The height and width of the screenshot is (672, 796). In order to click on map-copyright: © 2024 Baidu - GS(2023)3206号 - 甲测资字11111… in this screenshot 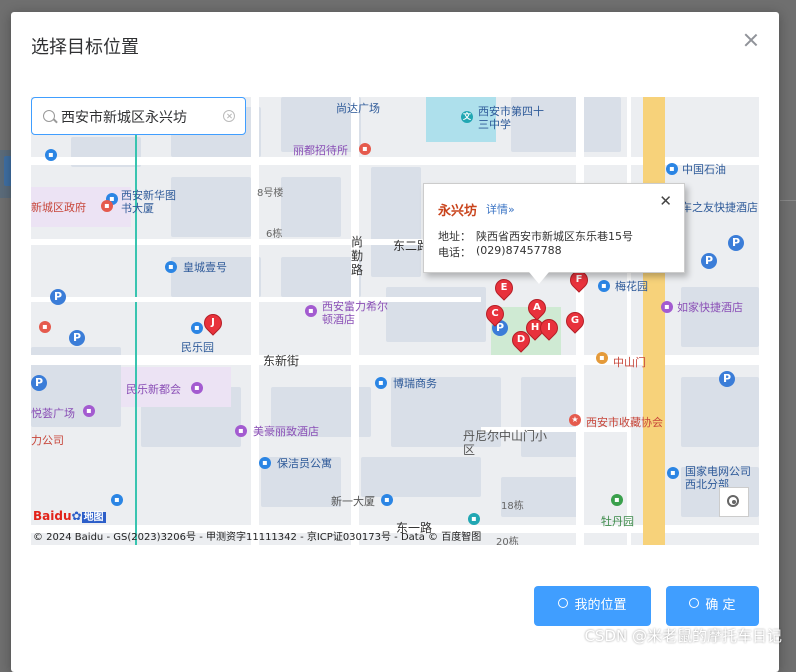, I will do `click(257, 537)`.